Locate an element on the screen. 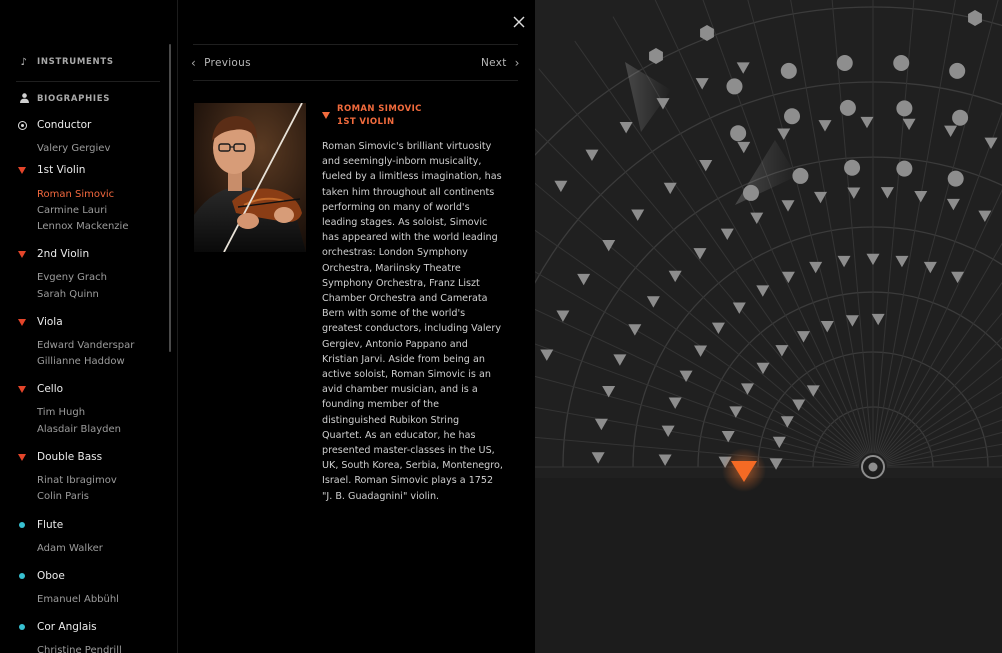  member-link: Edward Vanderspar is located at coordinates (85, 345).